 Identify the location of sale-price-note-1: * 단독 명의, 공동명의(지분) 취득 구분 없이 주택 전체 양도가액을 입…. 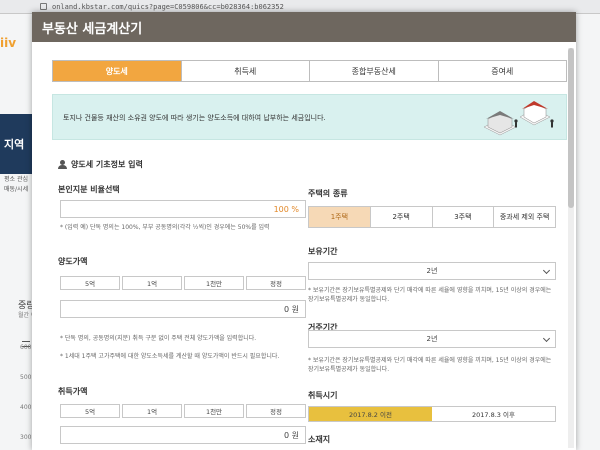
(158, 338).